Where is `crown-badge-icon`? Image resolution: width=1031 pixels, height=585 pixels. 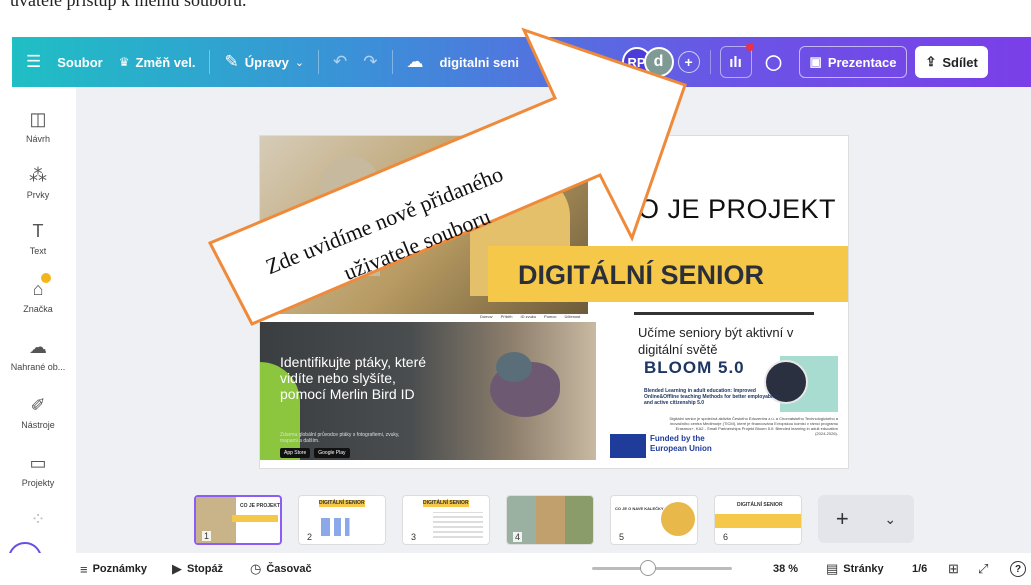 crown-badge-icon is located at coordinates (46, 278).